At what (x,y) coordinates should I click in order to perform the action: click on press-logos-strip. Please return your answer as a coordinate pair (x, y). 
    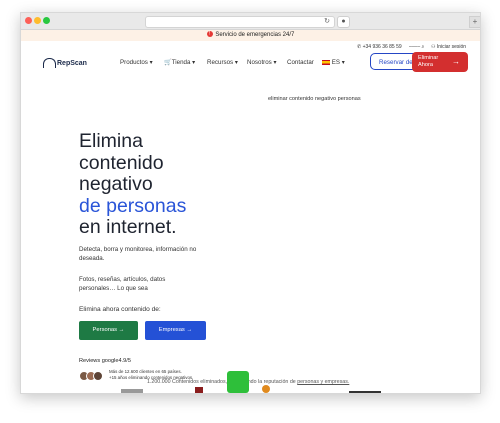
    Looking at the image, I should click on (261, 382).